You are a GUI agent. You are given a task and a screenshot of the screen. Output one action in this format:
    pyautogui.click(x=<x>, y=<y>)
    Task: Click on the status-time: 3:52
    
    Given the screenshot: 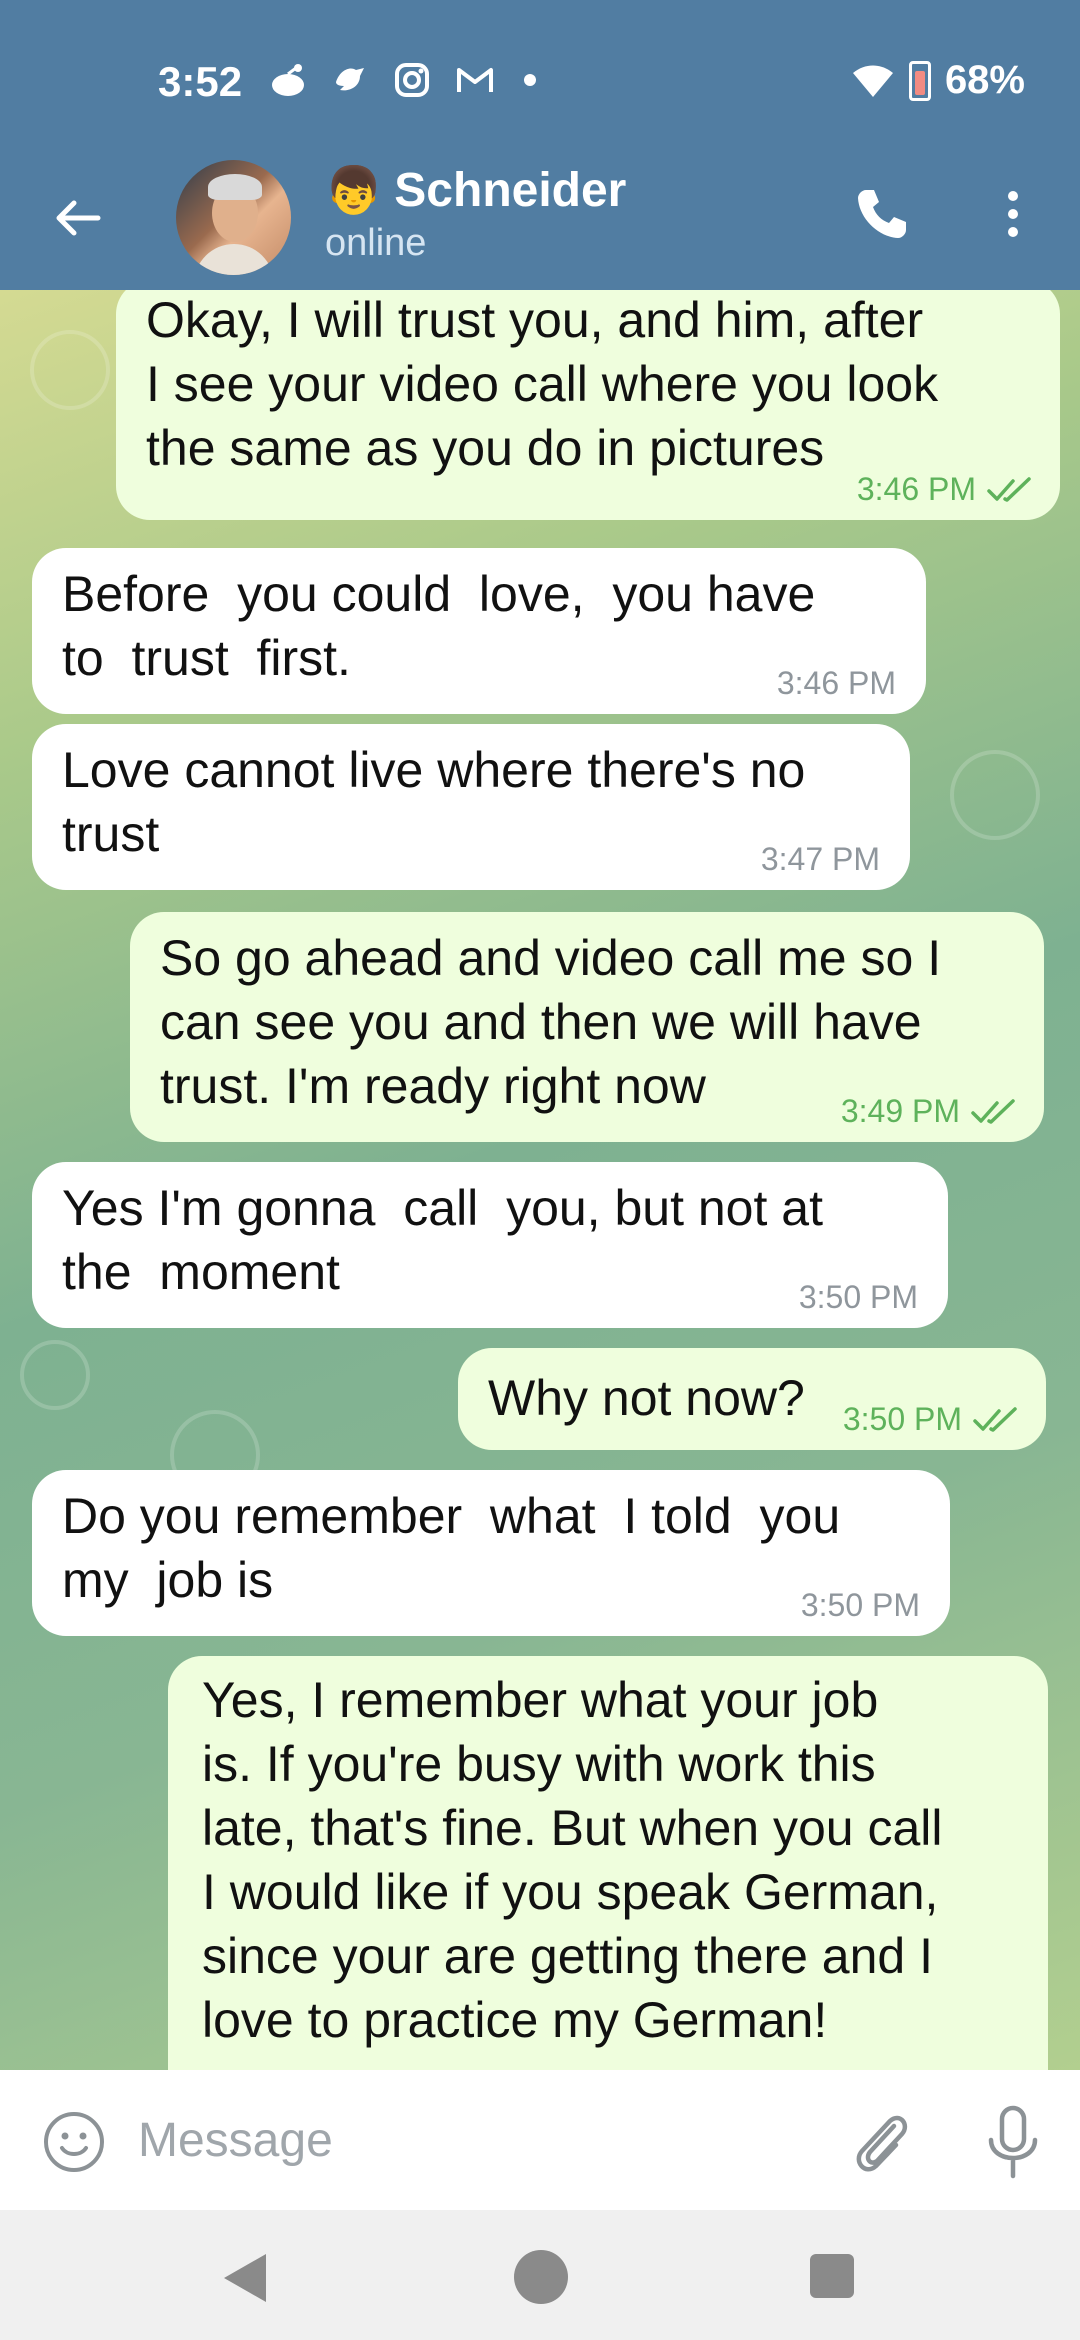 What is the action you would take?
    pyautogui.click(x=200, y=81)
    